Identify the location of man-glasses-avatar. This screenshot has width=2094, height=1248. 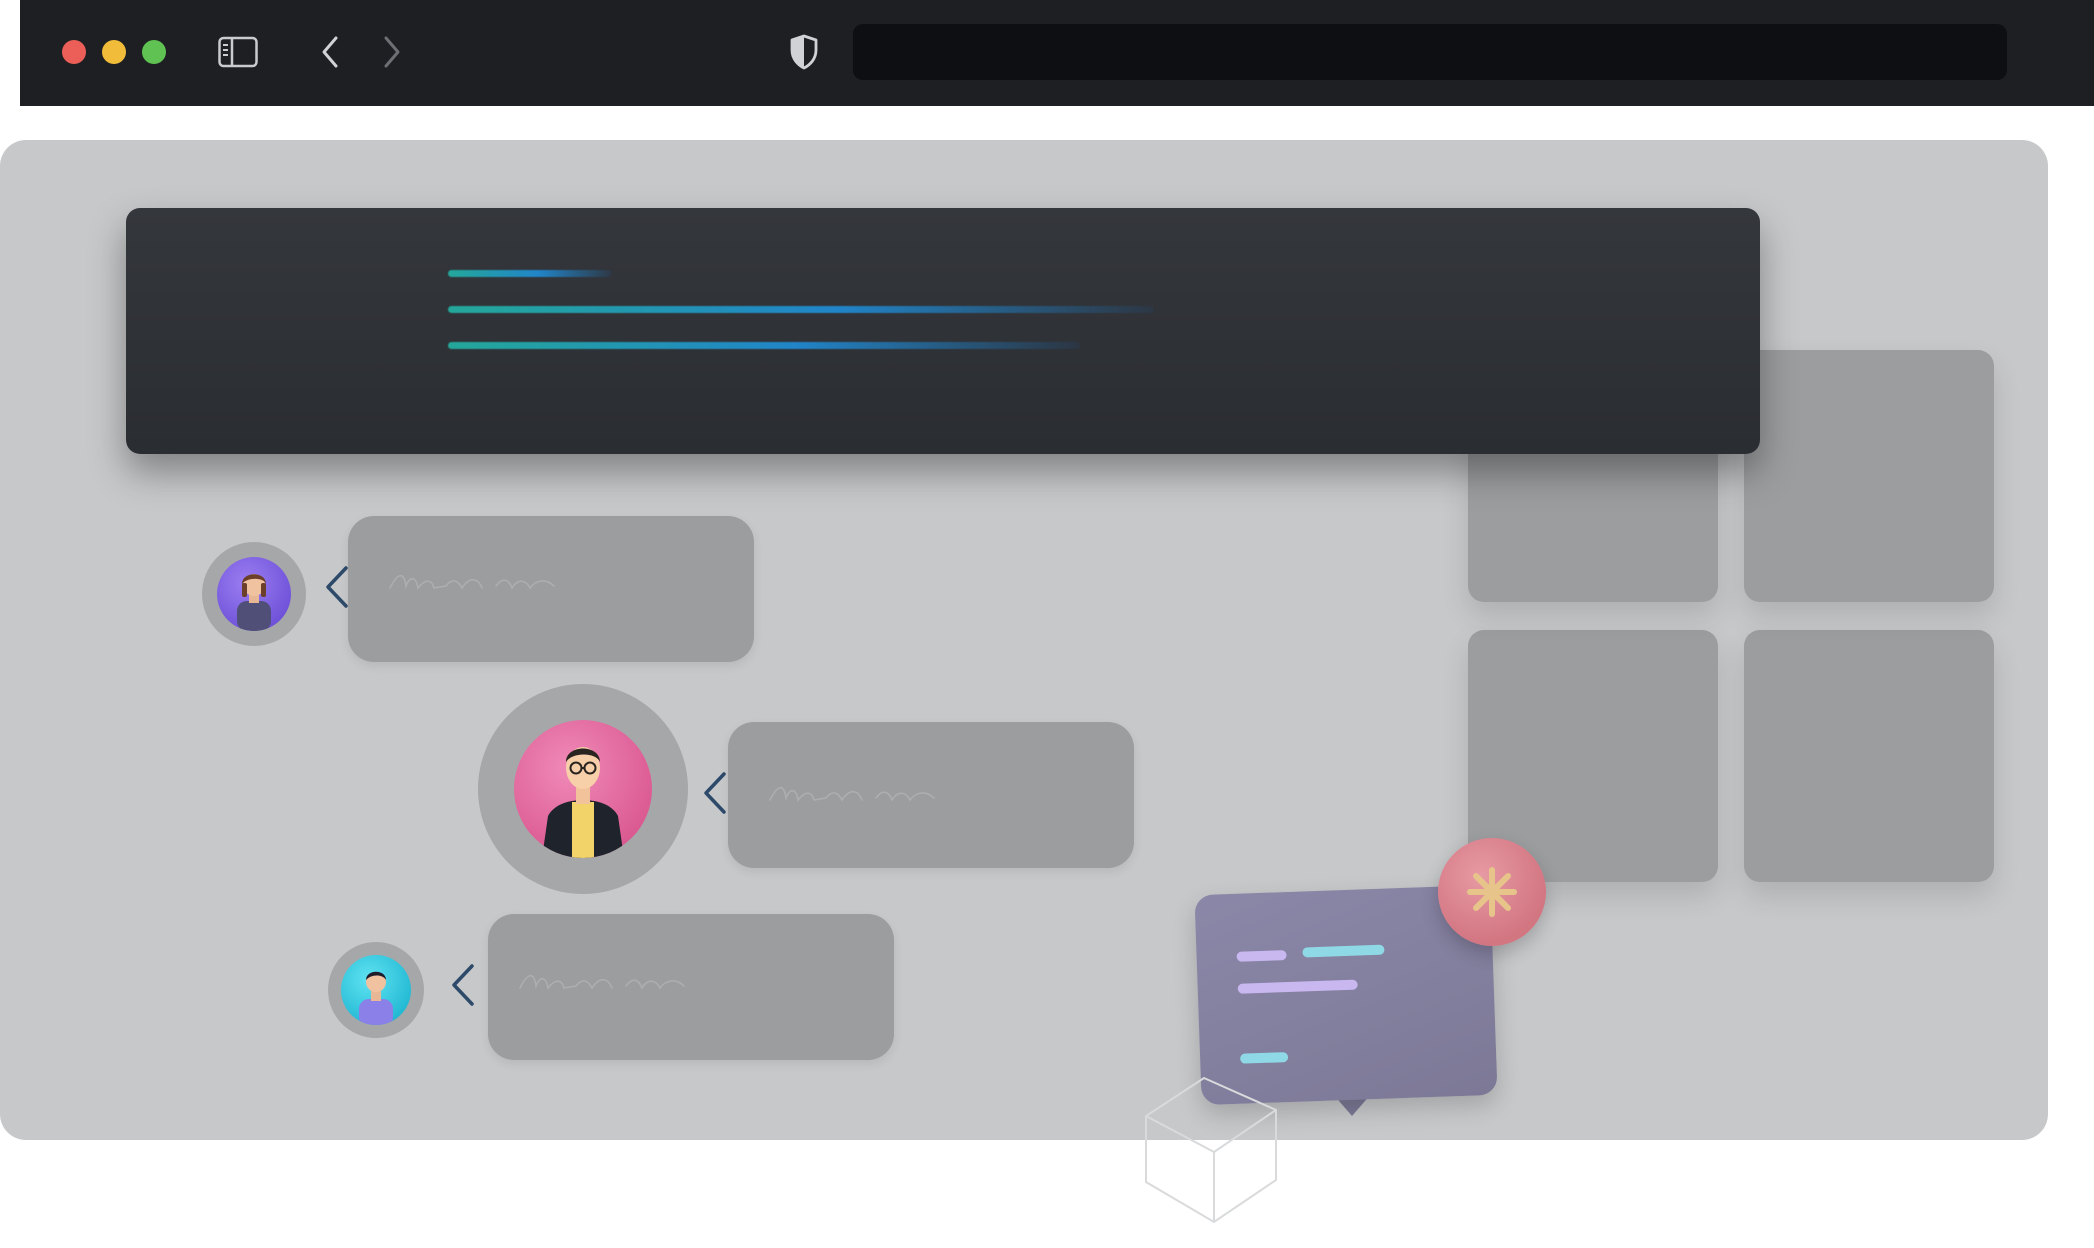
(583, 789).